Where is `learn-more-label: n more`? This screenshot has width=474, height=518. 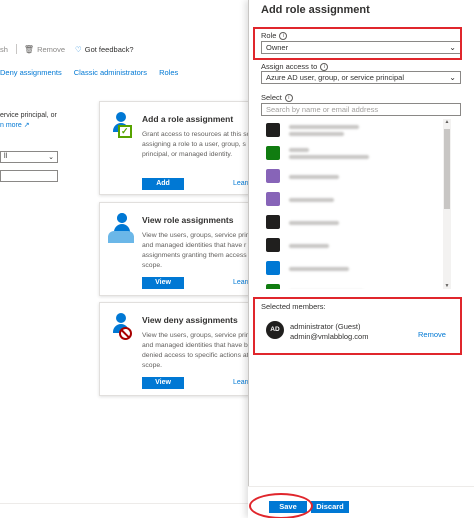
learn-more-label: n more is located at coordinates (11, 125).